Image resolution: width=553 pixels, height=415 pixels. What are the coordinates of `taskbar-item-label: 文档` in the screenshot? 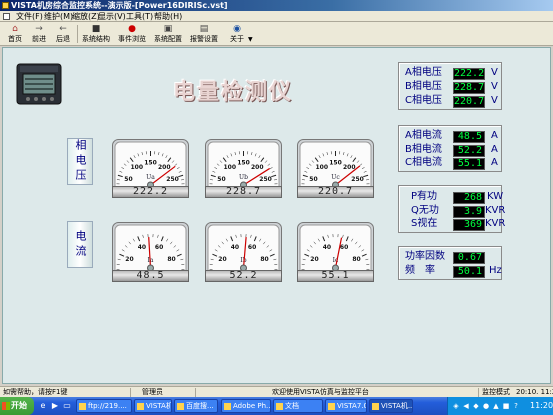 It's located at (292, 406).